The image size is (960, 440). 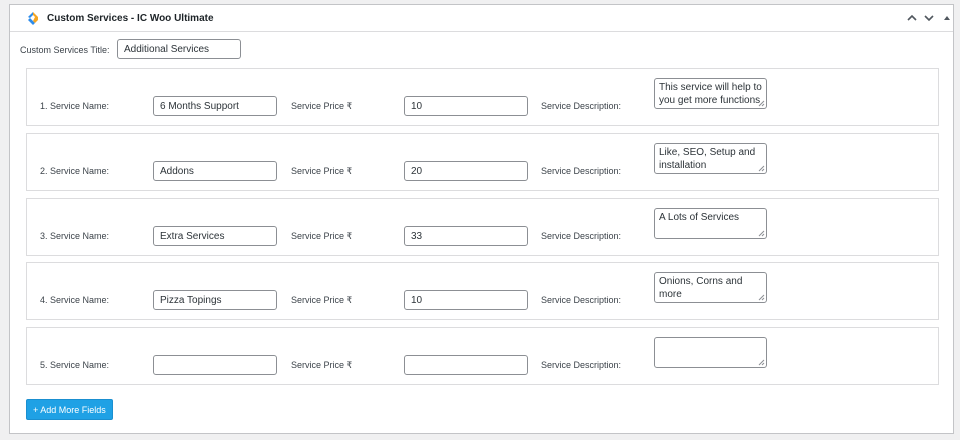 I want to click on service-description-textarea, so click(x=710, y=352).